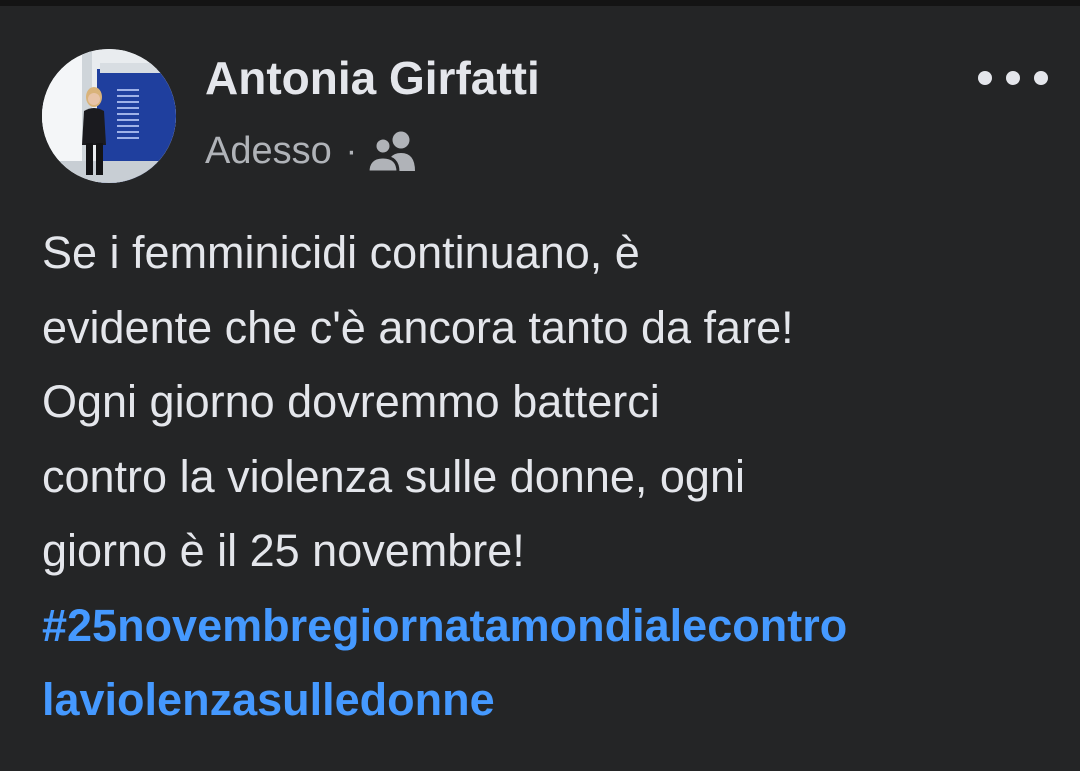  Describe the element at coordinates (393, 476) in the screenshot. I see `post-text-line: contro la violenza sulle donne, ogni` at that location.